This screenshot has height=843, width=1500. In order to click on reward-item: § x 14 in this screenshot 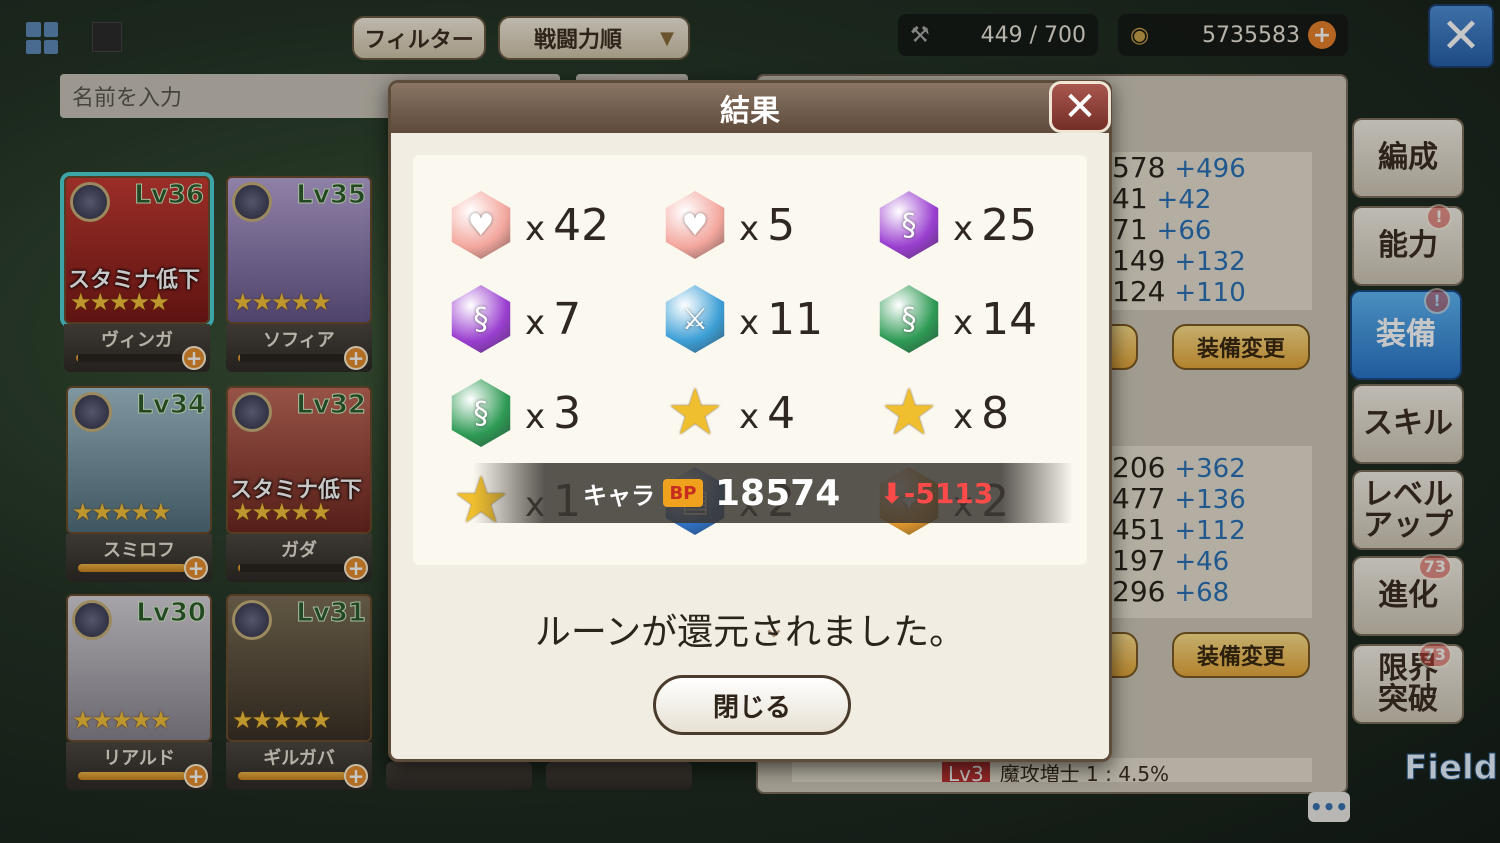, I will do `click(980, 319)`.